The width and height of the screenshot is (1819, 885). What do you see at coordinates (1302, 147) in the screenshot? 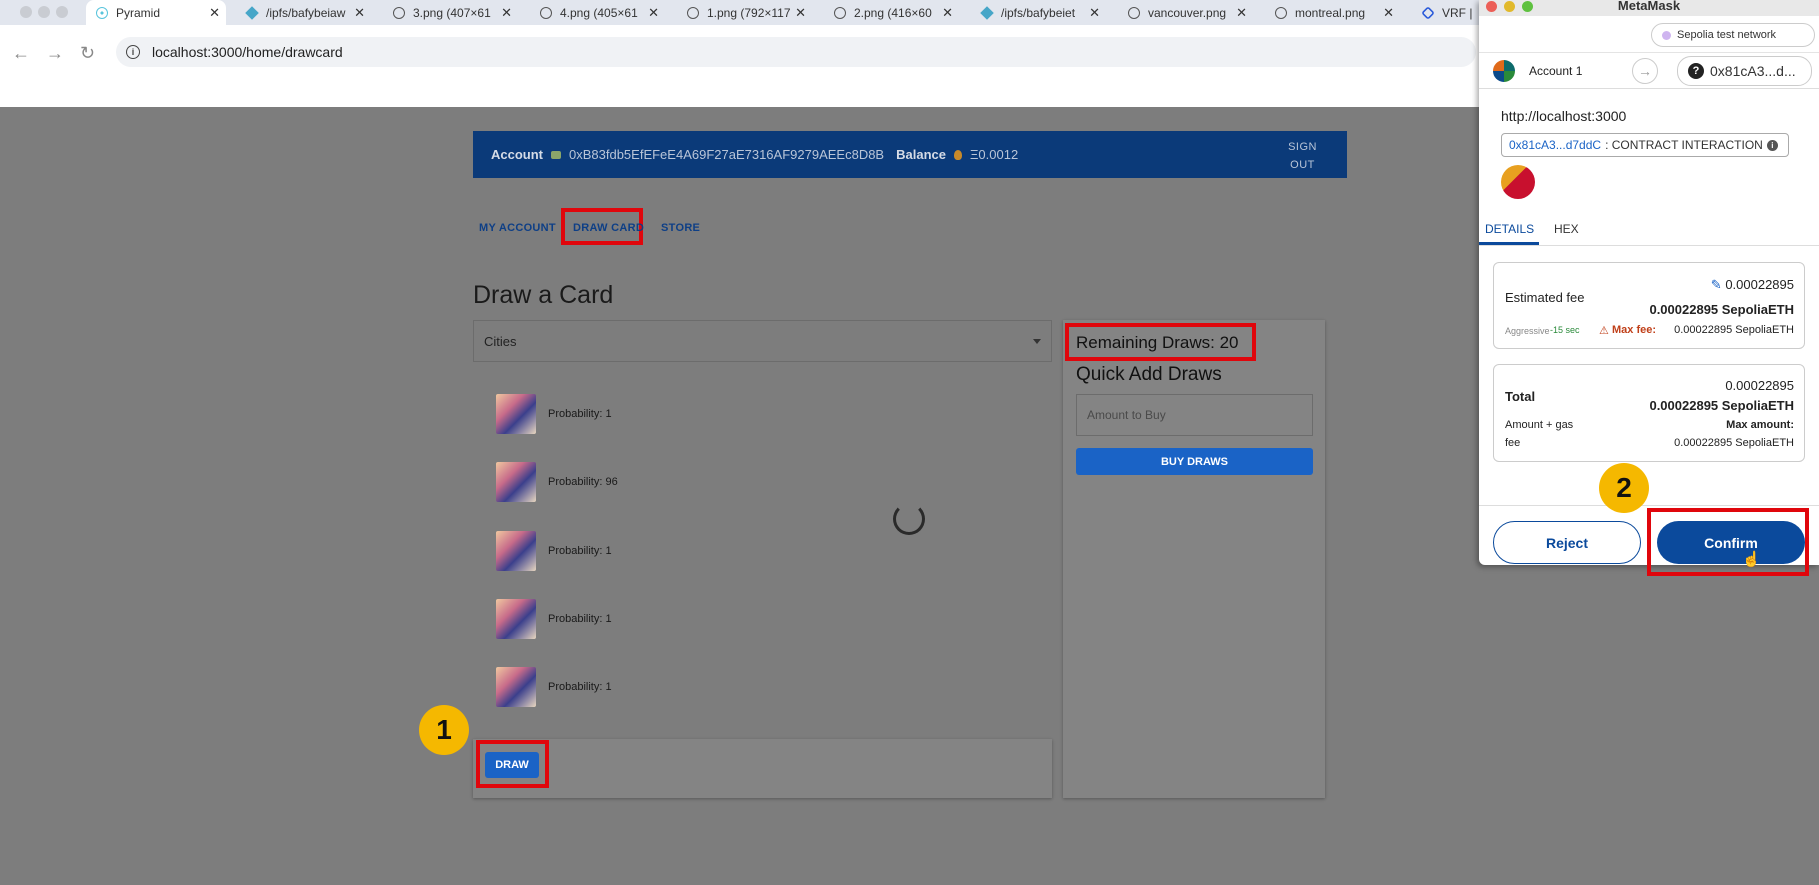
I see `sign-out-line-1: SIGN` at bounding box center [1302, 147].